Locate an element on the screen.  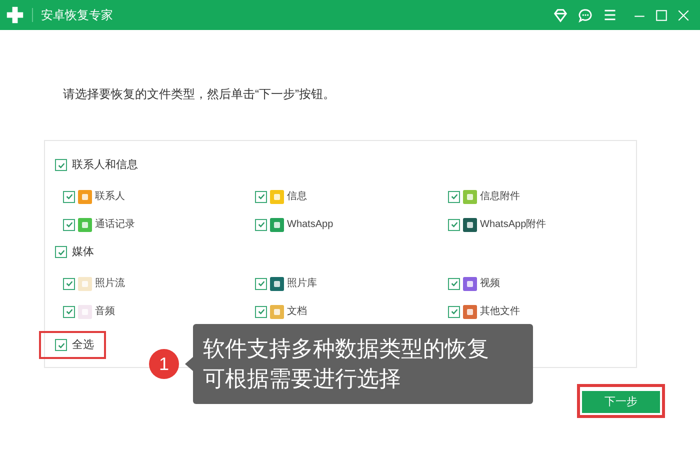
step-number-badge: 1 is located at coordinates (164, 364).